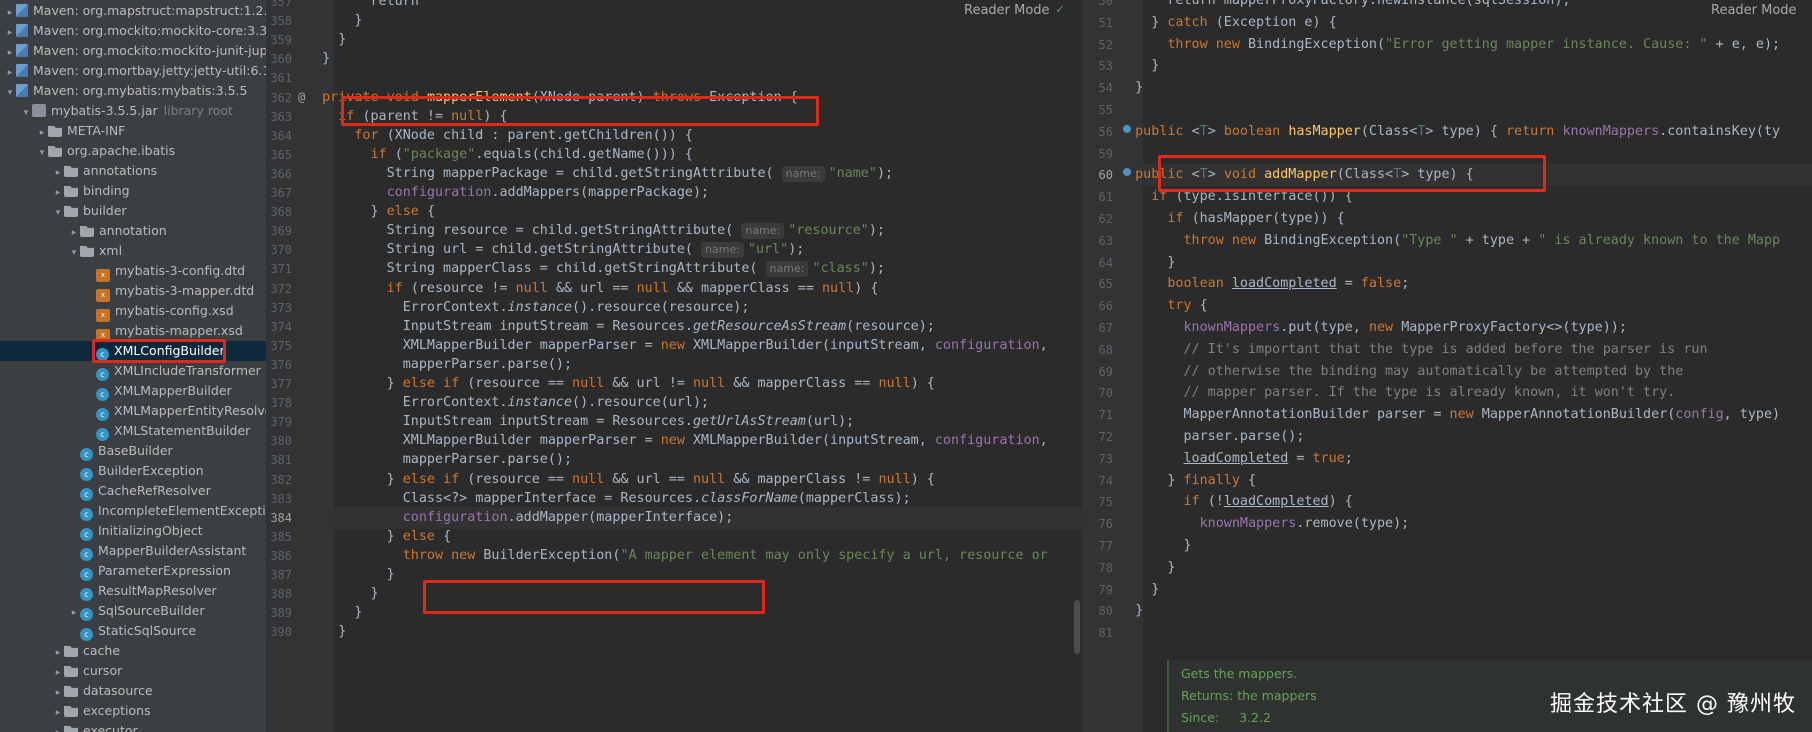 The image size is (1812, 732). What do you see at coordinates (828, 231) in the screenshot?
I see `code-token: "resource"` at bounding box center [828, 231].